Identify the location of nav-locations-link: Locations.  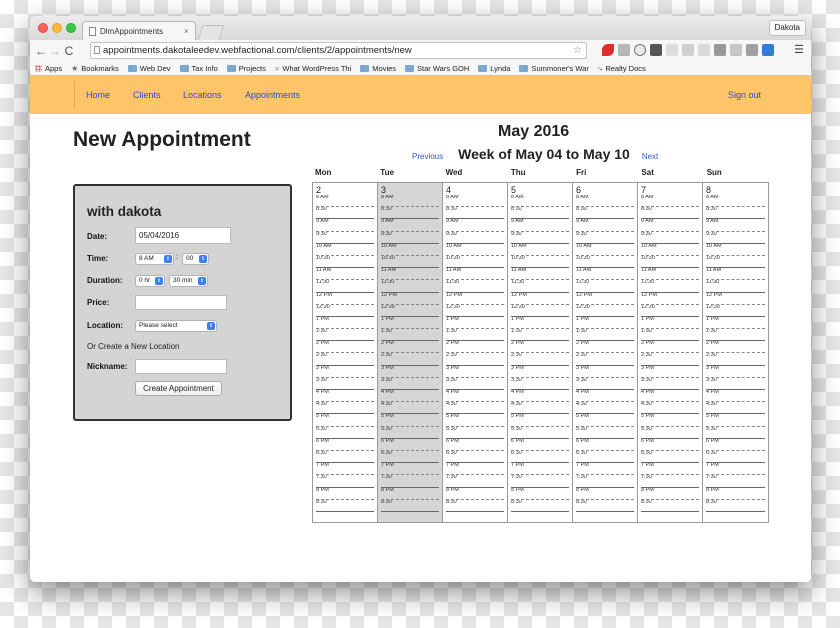
(202, 95).